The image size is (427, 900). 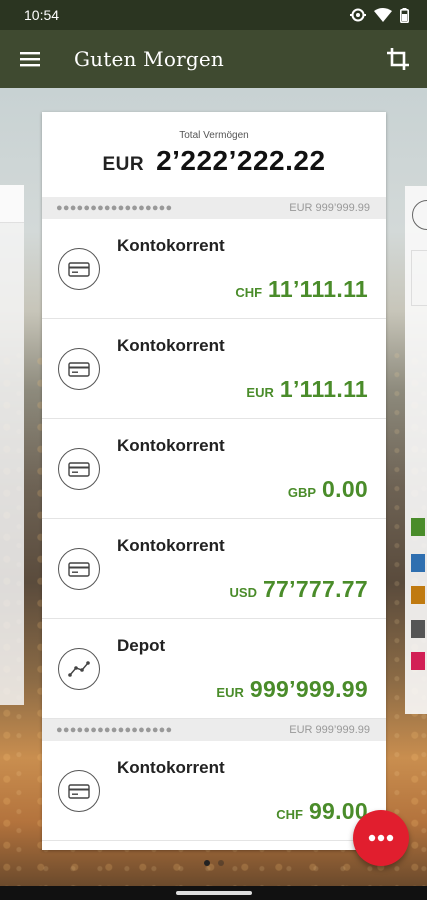 I want to click on chart-icon, so click(x=419, y=215).